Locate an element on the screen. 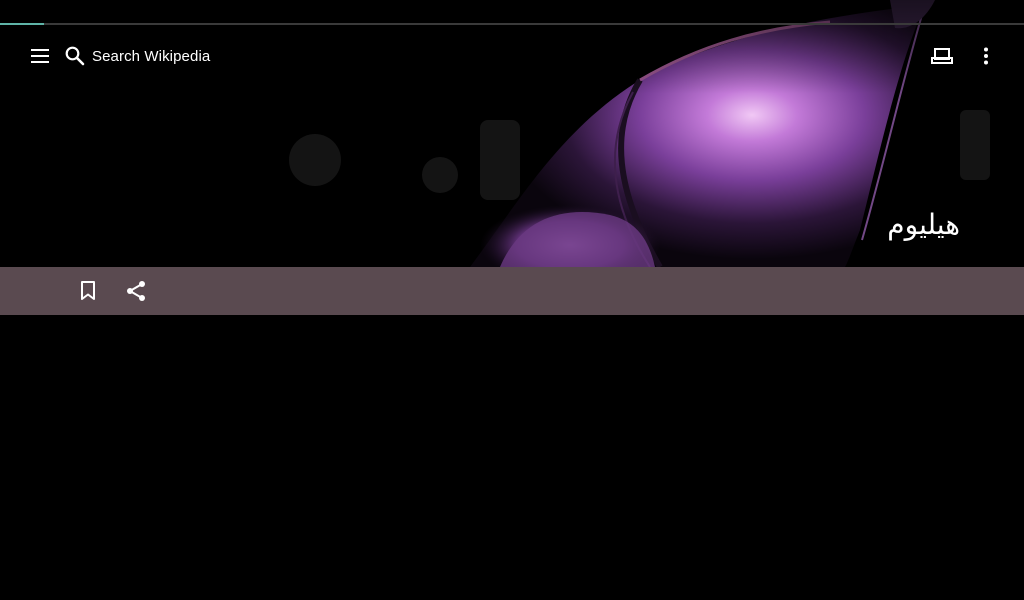 The width and height of the screenshot is (1024, 600). save-bookmark-button is located at coordinates (88, 291).